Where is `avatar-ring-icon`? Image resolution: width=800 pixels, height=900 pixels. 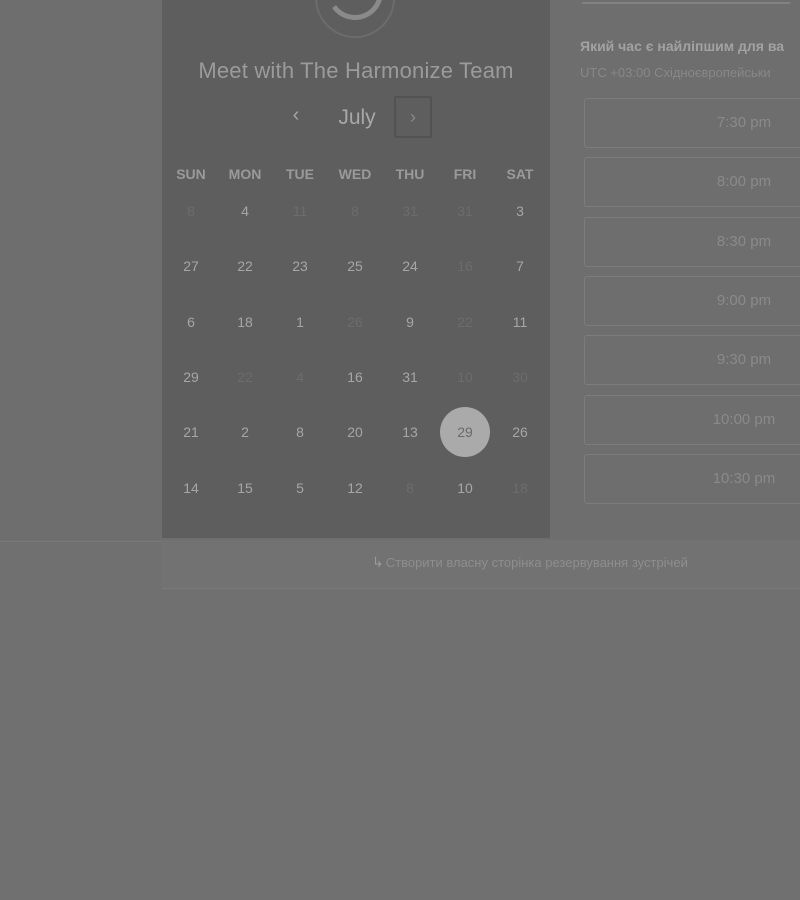
avatar-ring-icon is located at coordinates (355, 12).